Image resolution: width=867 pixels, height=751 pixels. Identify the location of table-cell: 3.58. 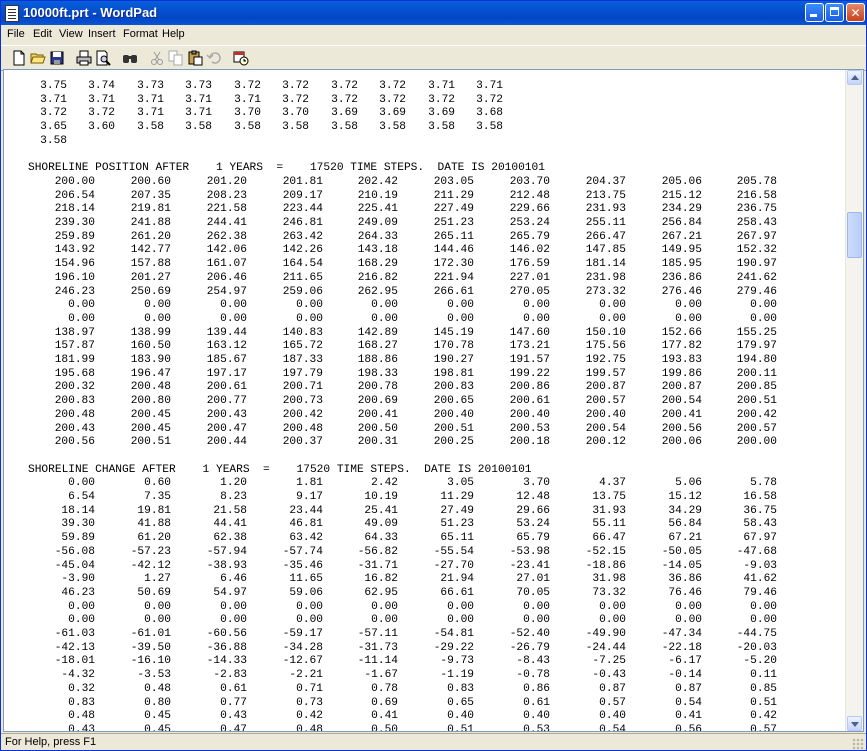
(441, 127).